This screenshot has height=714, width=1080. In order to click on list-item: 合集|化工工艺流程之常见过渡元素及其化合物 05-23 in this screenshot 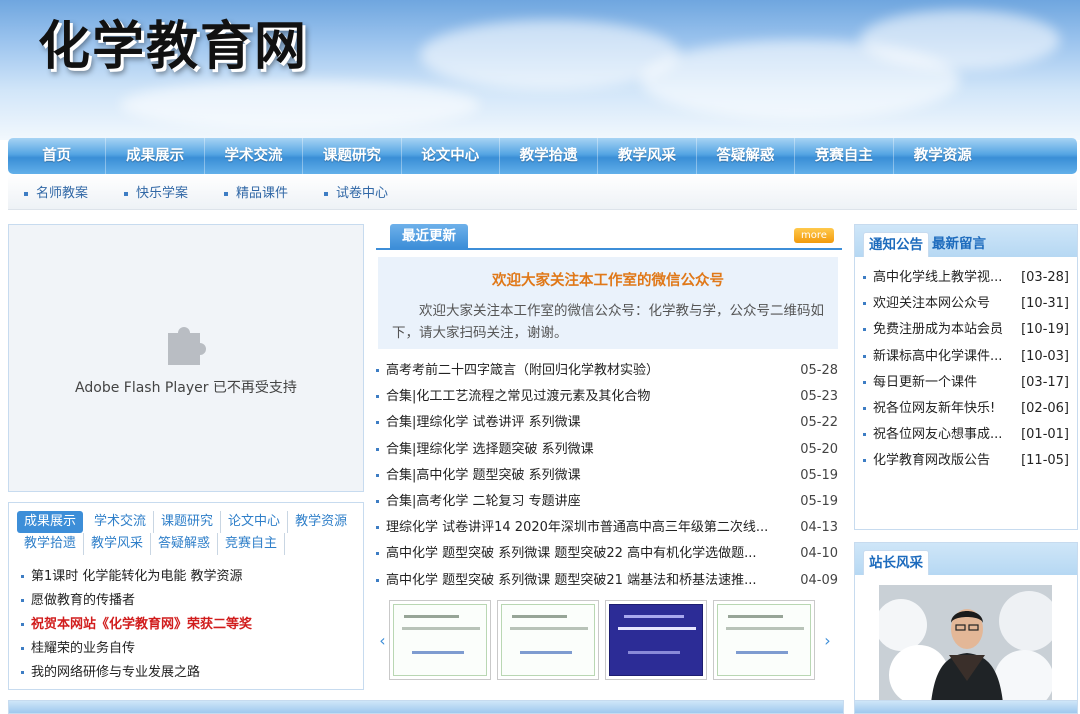, I will do `click(609, 397)`.